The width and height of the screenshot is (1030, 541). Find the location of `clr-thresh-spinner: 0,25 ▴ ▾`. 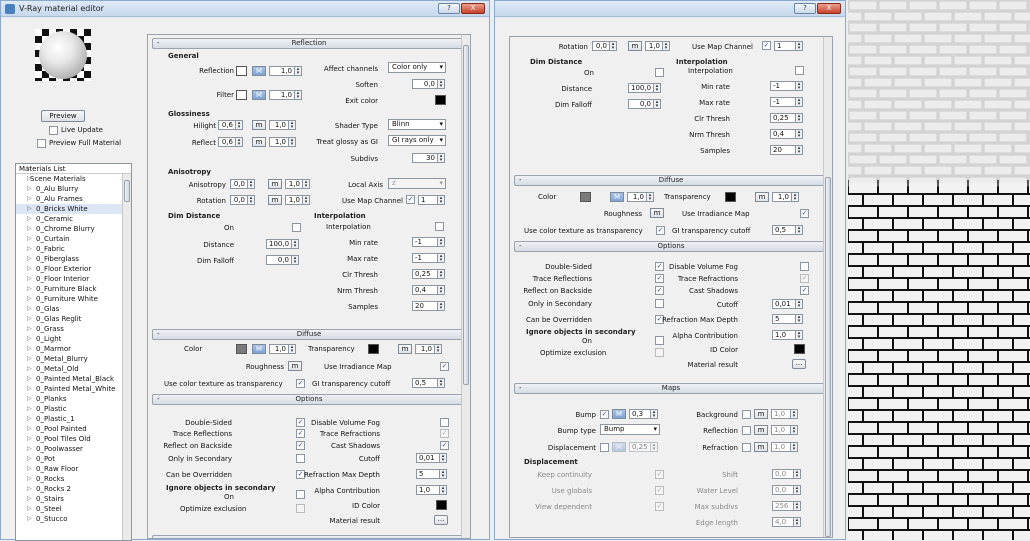

clr-thresh-spinner: 0,25 ▴ ▾ is located at coordinates (786, 118).